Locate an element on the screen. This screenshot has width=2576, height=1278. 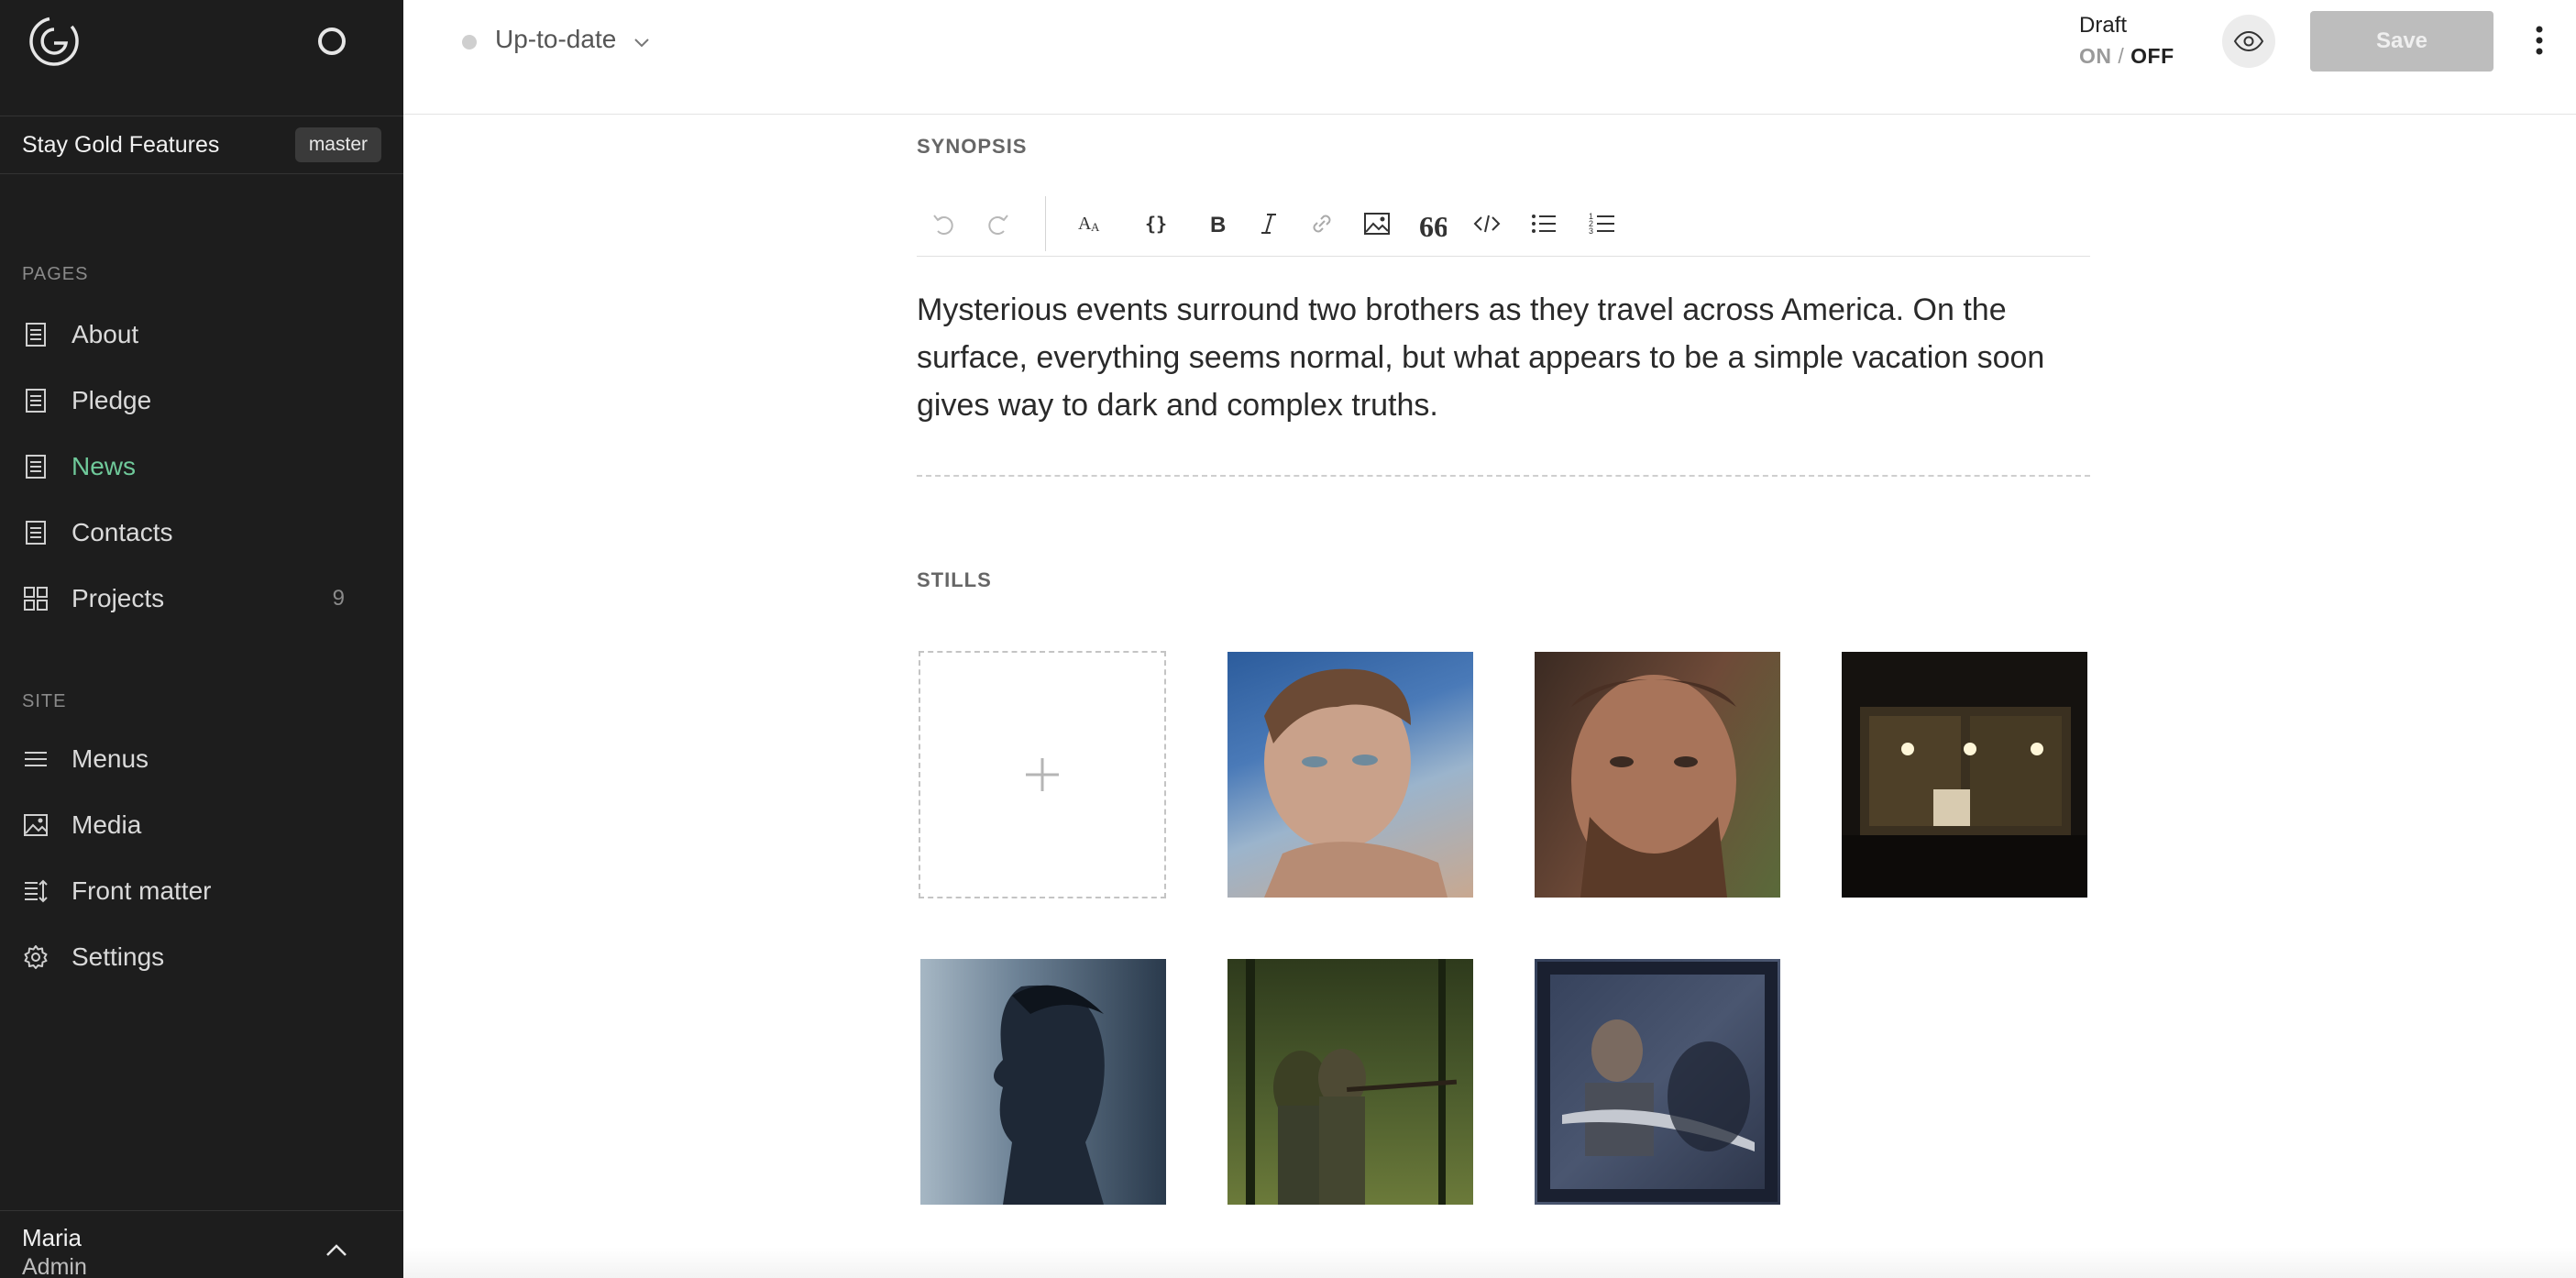
menu-icon is located at coordinates (36, 759).